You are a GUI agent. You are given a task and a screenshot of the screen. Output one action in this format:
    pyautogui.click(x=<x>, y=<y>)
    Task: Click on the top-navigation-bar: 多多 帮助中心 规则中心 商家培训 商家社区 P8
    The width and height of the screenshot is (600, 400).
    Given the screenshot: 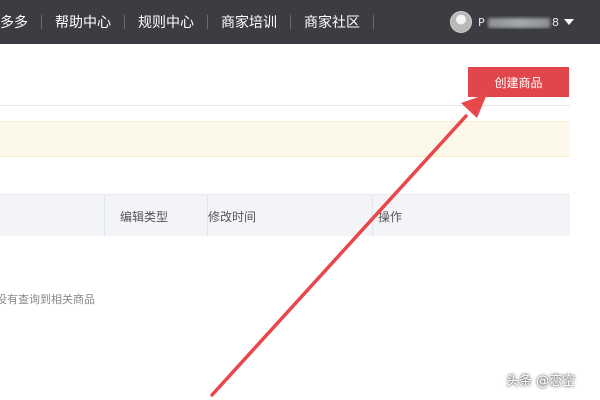 What is the action you would take?
    pyautogui.click(x=300, y=22)
    